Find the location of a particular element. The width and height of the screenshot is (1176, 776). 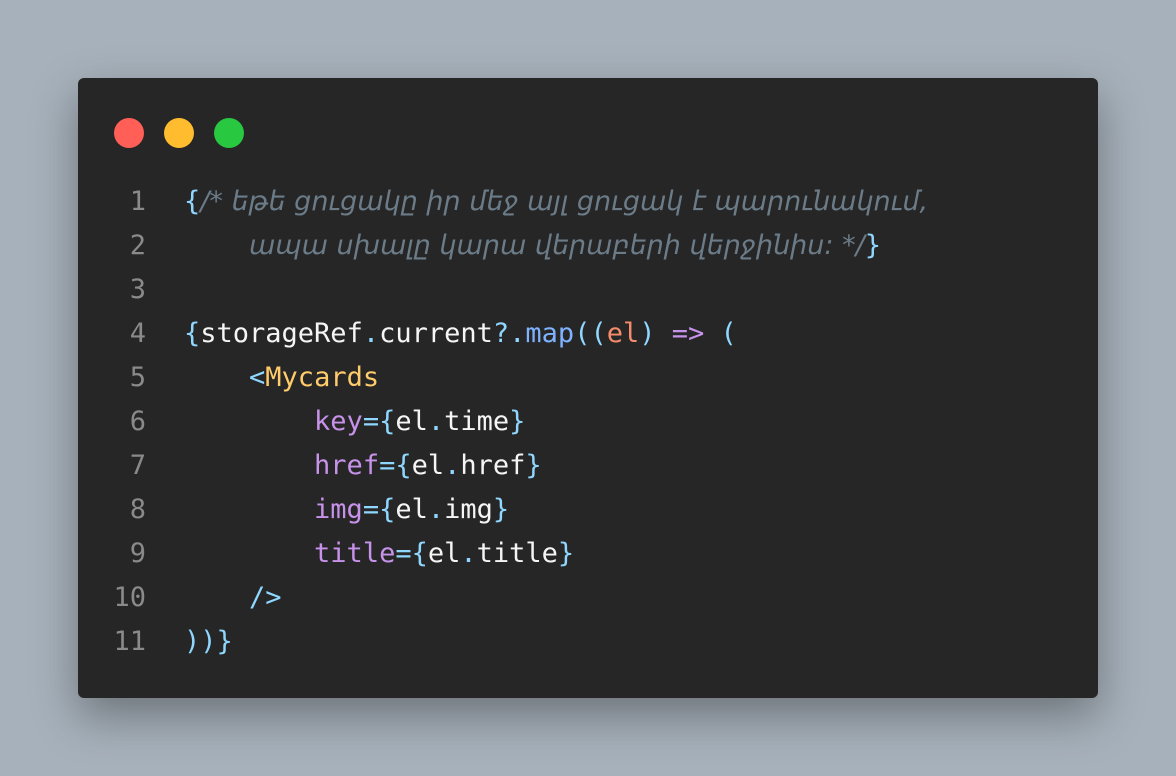

code-token-component: Mycards is located at coordinates (322, 377).